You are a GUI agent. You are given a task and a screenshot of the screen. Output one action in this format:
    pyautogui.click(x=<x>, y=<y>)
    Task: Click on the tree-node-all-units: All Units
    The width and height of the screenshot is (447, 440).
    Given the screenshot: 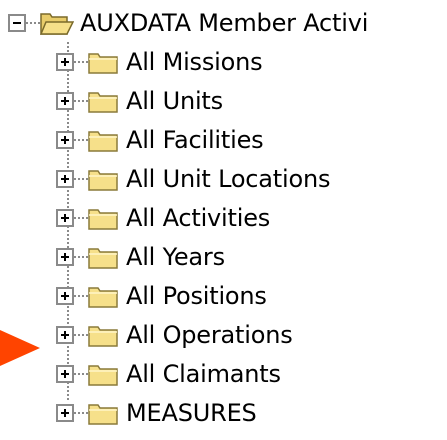 What is the action you would take?
    pyautogui.click(x=139, y=101)
    